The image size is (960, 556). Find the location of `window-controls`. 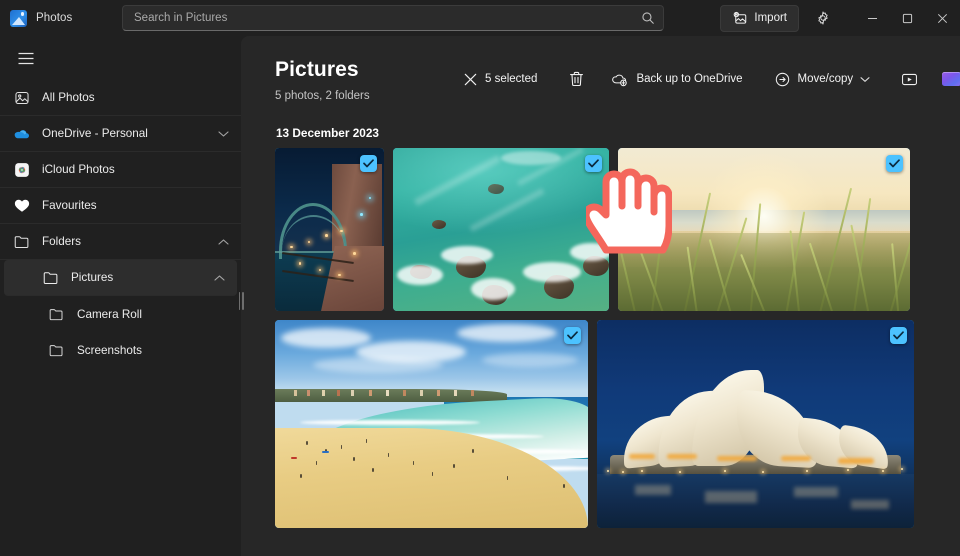

window-controls is located at coordinates (907, 18).